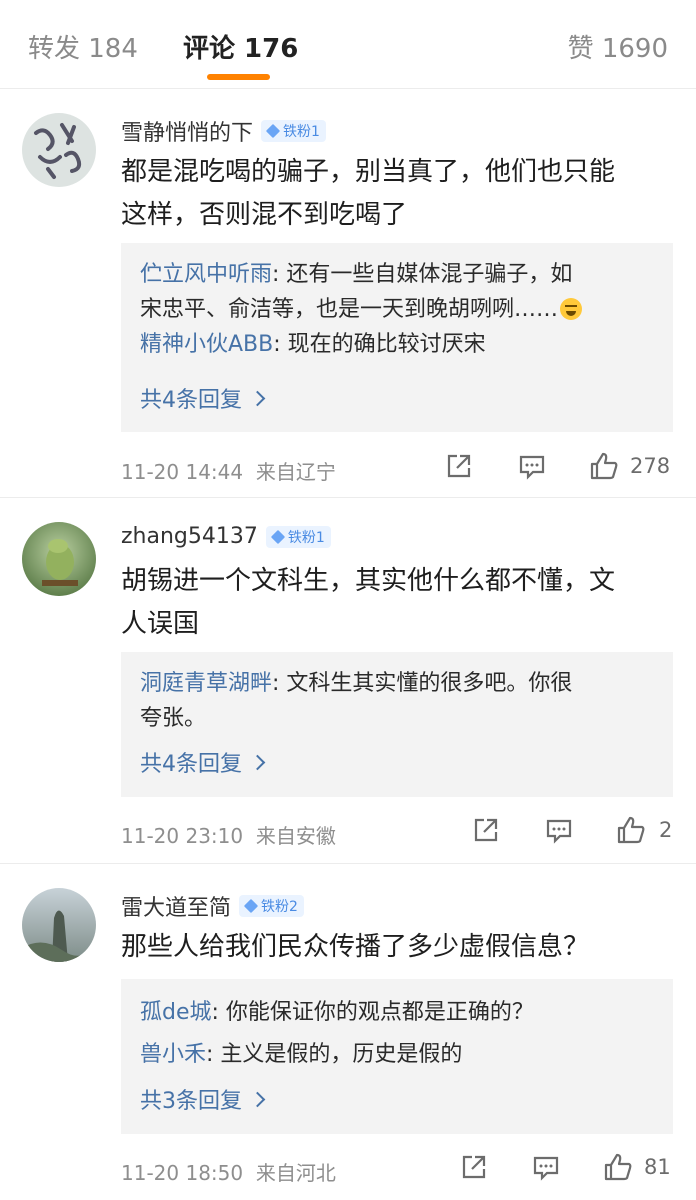 This screenshot has height=1200, width=696. I want to click on more-replies-label: 共3条回复, so click(191, 1099).